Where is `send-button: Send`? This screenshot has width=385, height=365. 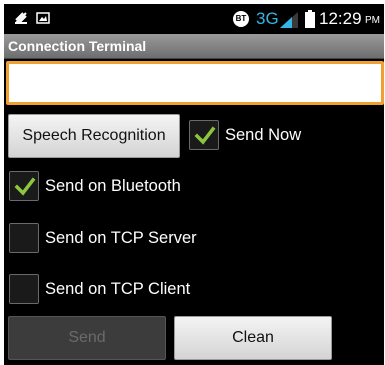 send-button: Send is located at coordinates (87, 338).